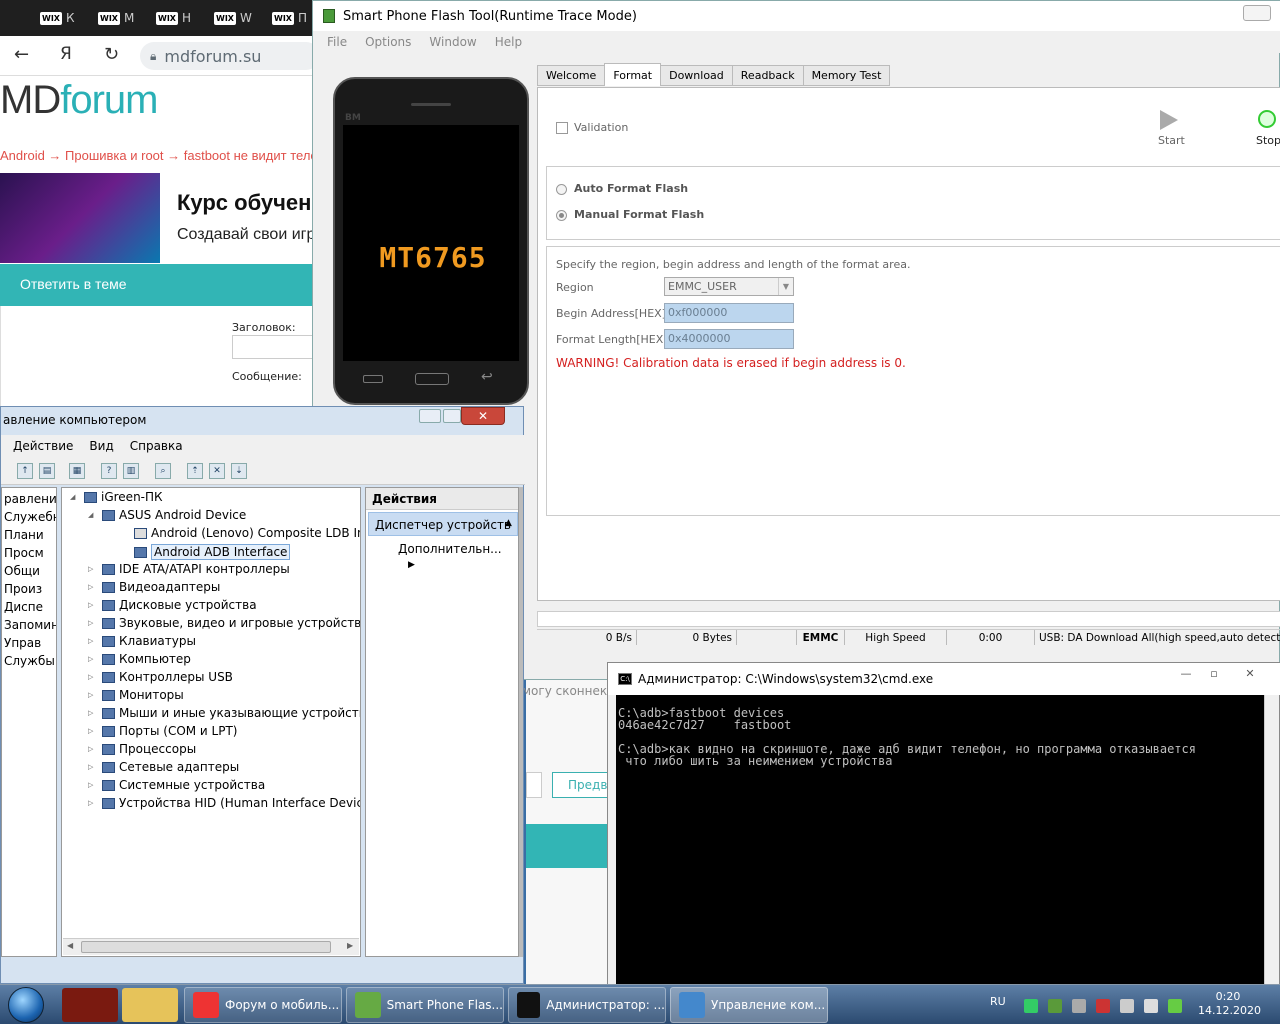 The height and width of the screenshot is (1024, 1280). What do you see at coordinates (80, 218) in the screenshot?
I see `banner-image` at bounding box center [80, 218].